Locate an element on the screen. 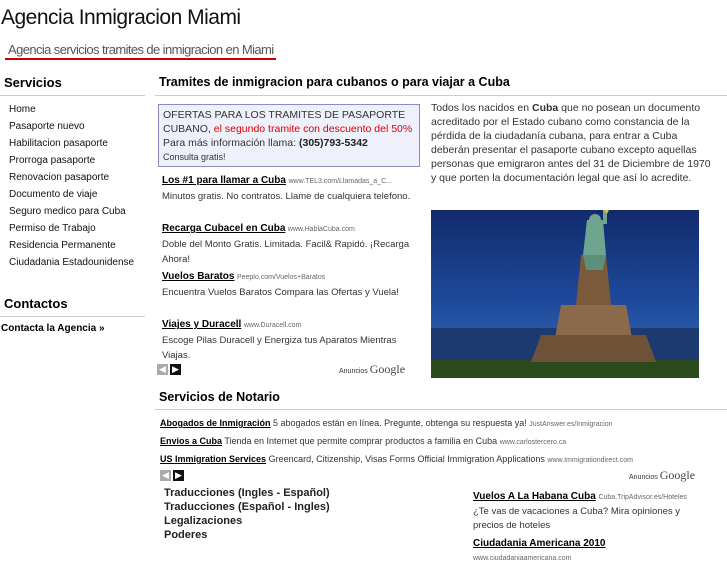 This screenshot has height=566, width=727. site-title: Agencia Inmigracion Miami is located at coordinates (121, 18).